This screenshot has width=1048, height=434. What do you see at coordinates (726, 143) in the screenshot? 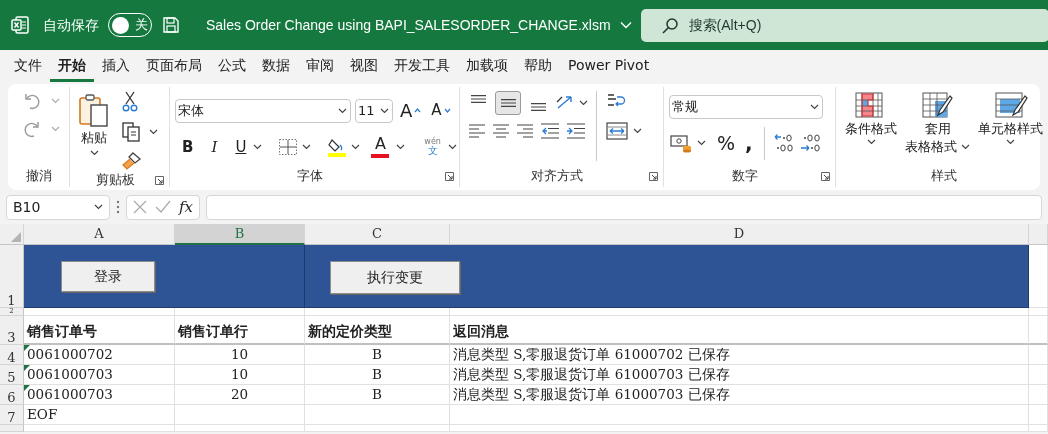
I see `percent-button: %` at bounding box center [726, 143].